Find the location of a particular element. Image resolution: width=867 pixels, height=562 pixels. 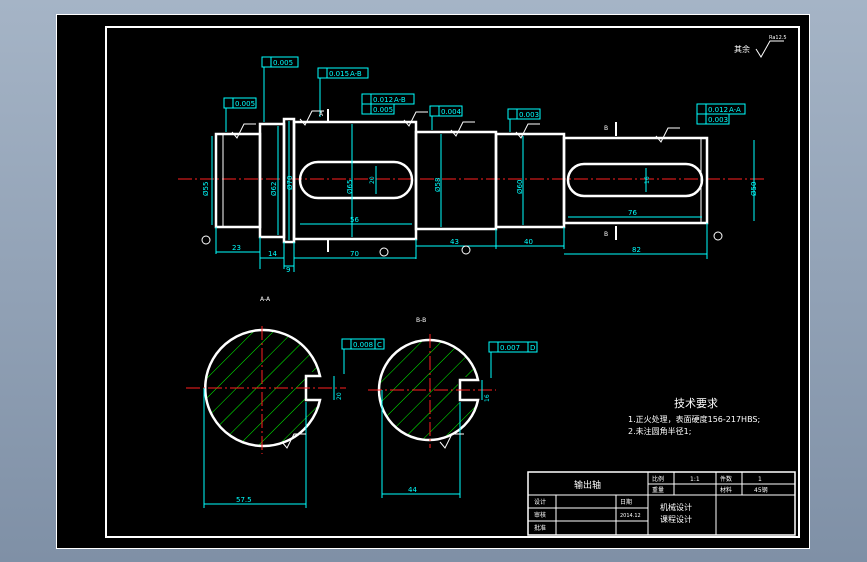

title-material-label: 材料 is located at coordinates (726, 490).